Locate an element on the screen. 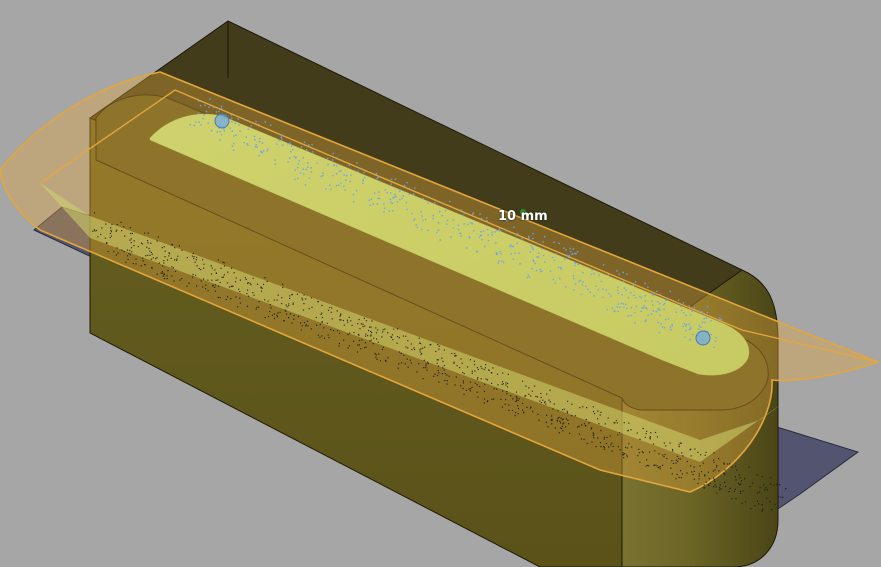  dimension-label: 10 mm is located at coordinates (523, 217).